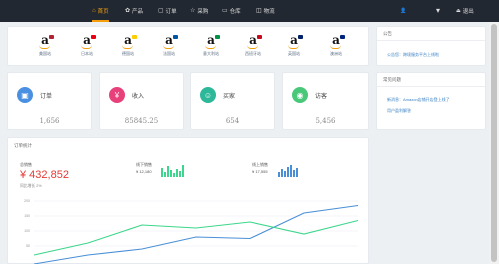 The image size is (499, 264). What do you see at coordinates (28, 246) in the screenshot?
I see `y-tick-label: 50` at bounding box center [28, 246].